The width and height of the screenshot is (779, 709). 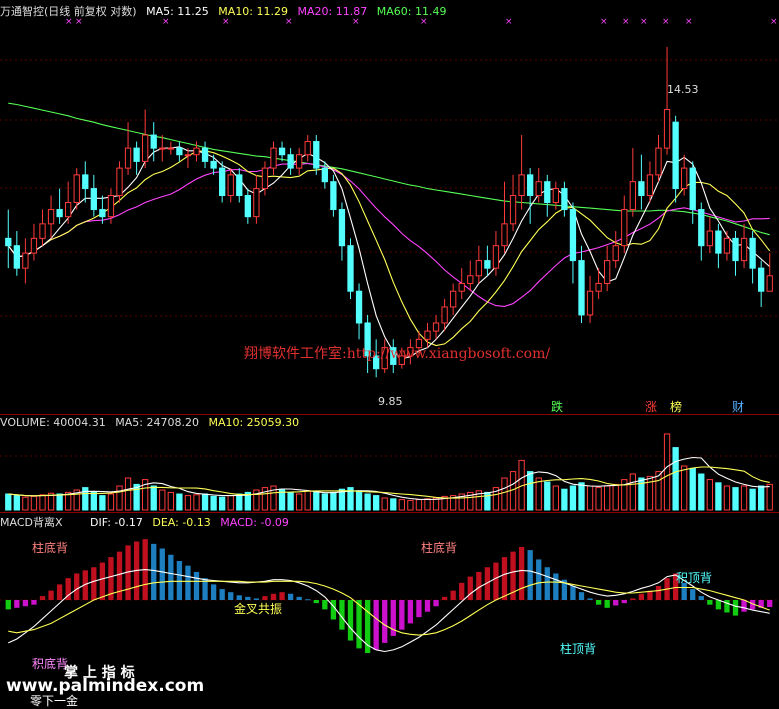 I want to click on volume-ma5: MA5: 24708.20, so click(x=157, y=422).